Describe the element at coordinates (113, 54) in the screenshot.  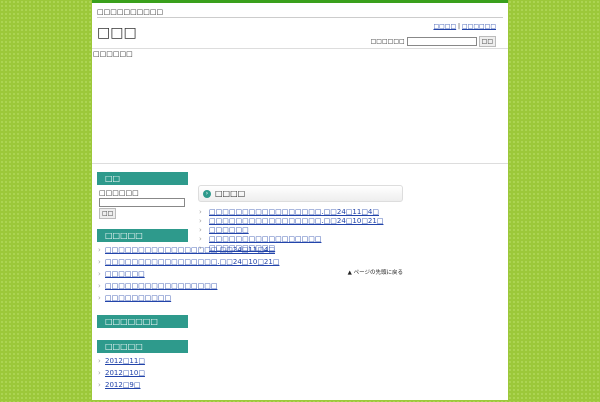
I see `site-description: □□□□□□` at that location.